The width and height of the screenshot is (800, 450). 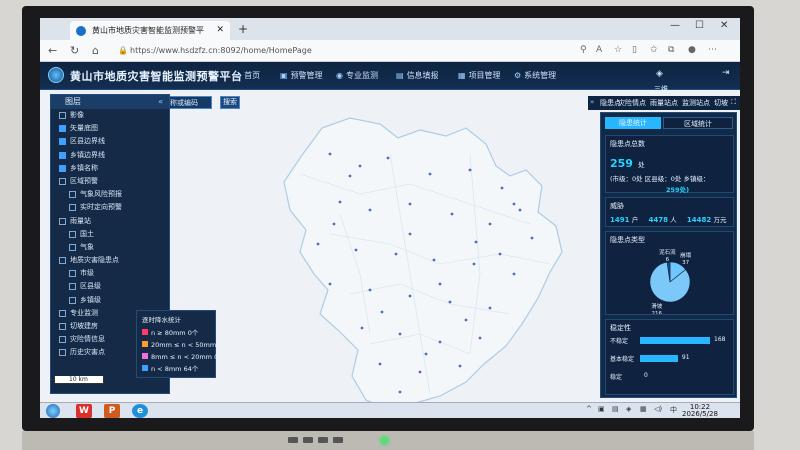 What do you see at coordinates (673, 410) in the screenshot?
I see `ime-icon: 中` at bounding box center [673, 410].